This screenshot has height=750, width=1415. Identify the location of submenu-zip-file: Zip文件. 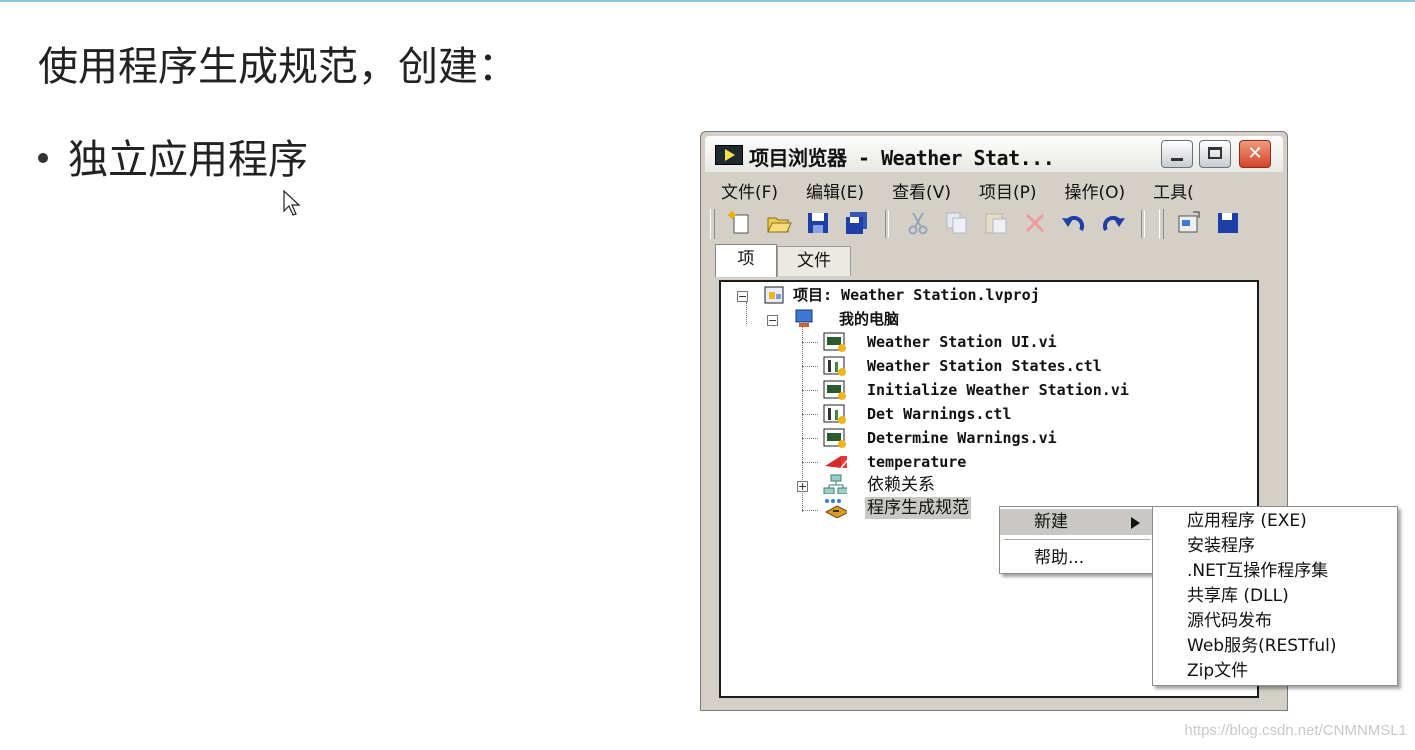
(1275, 671).